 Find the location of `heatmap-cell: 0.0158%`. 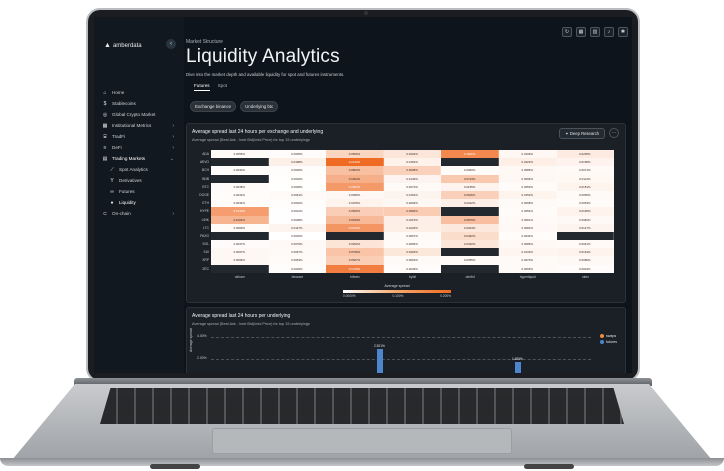

heatmap-cell: 0.0158% is located at coordinates (585, 162).